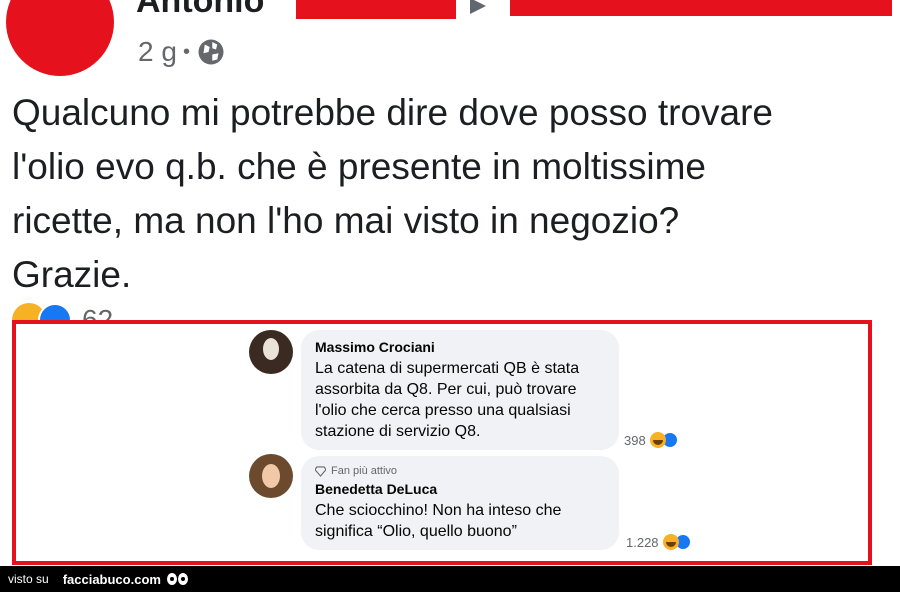 Image resolution: width=900 pixels, height=592 pixels. Describe the element at coordinates (177, 579) in the screenshot. I see `eyes-logo-icon` at that location.